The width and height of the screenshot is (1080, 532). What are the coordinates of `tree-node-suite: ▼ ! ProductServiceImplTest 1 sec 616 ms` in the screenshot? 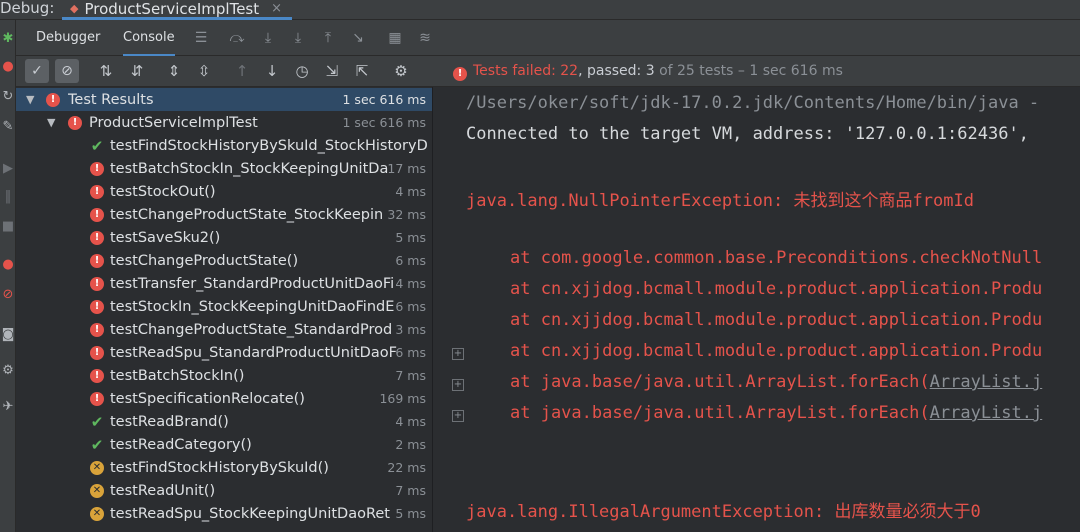 It's located at (224, 122).